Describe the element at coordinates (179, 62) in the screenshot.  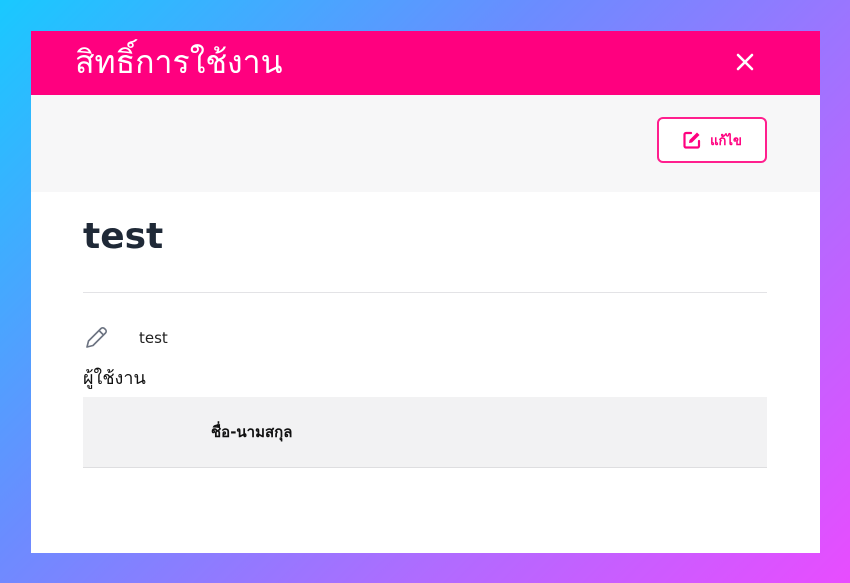
I see `modal-title: สิทธิ์การใช้งาน` at that location.